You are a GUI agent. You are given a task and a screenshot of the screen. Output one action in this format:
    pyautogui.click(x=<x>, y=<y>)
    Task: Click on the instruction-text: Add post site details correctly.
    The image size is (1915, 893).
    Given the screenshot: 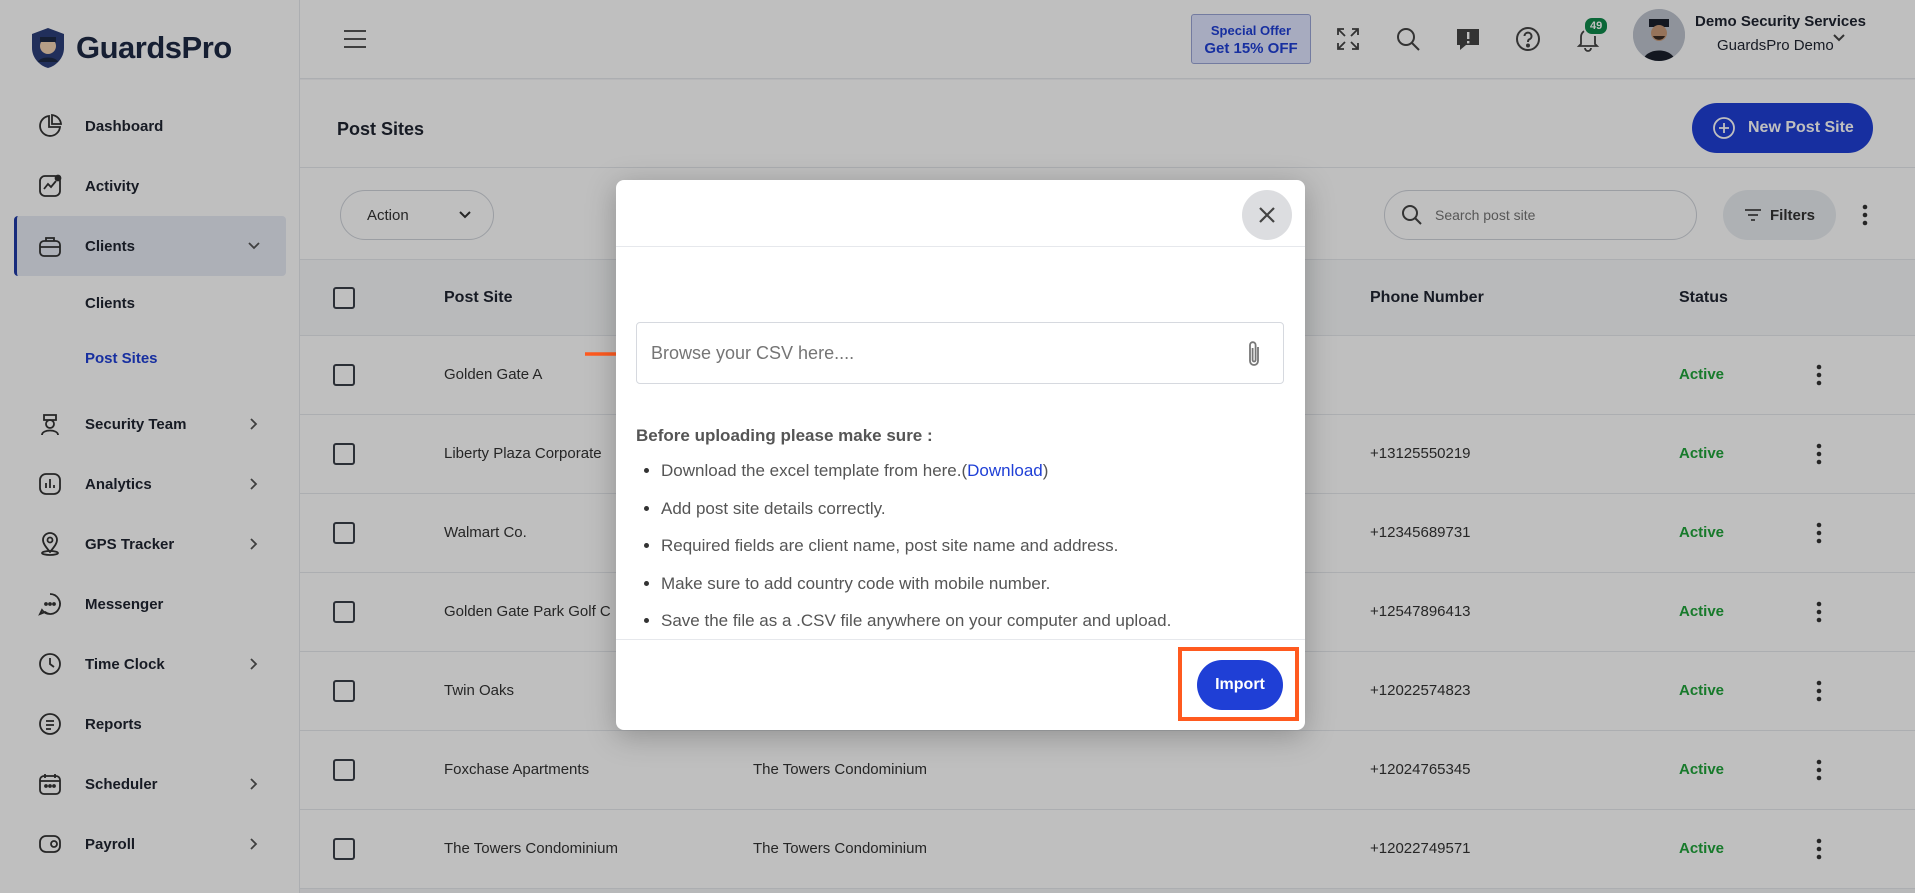 What is the action you would take?
    pyautogui.click(x=773, y=508)
    